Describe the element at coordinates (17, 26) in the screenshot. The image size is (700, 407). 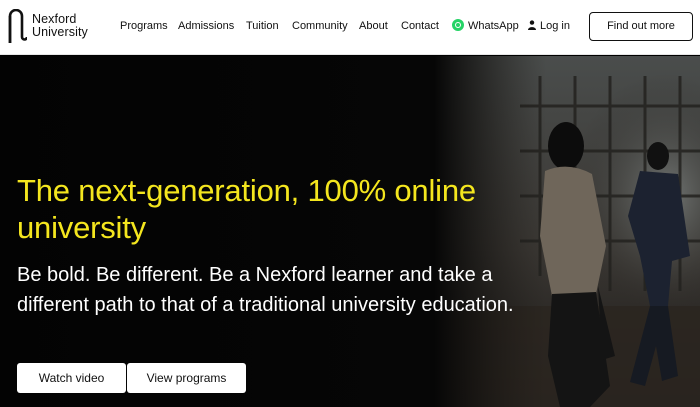
I see `nexford-n-logo-icon` at that location.